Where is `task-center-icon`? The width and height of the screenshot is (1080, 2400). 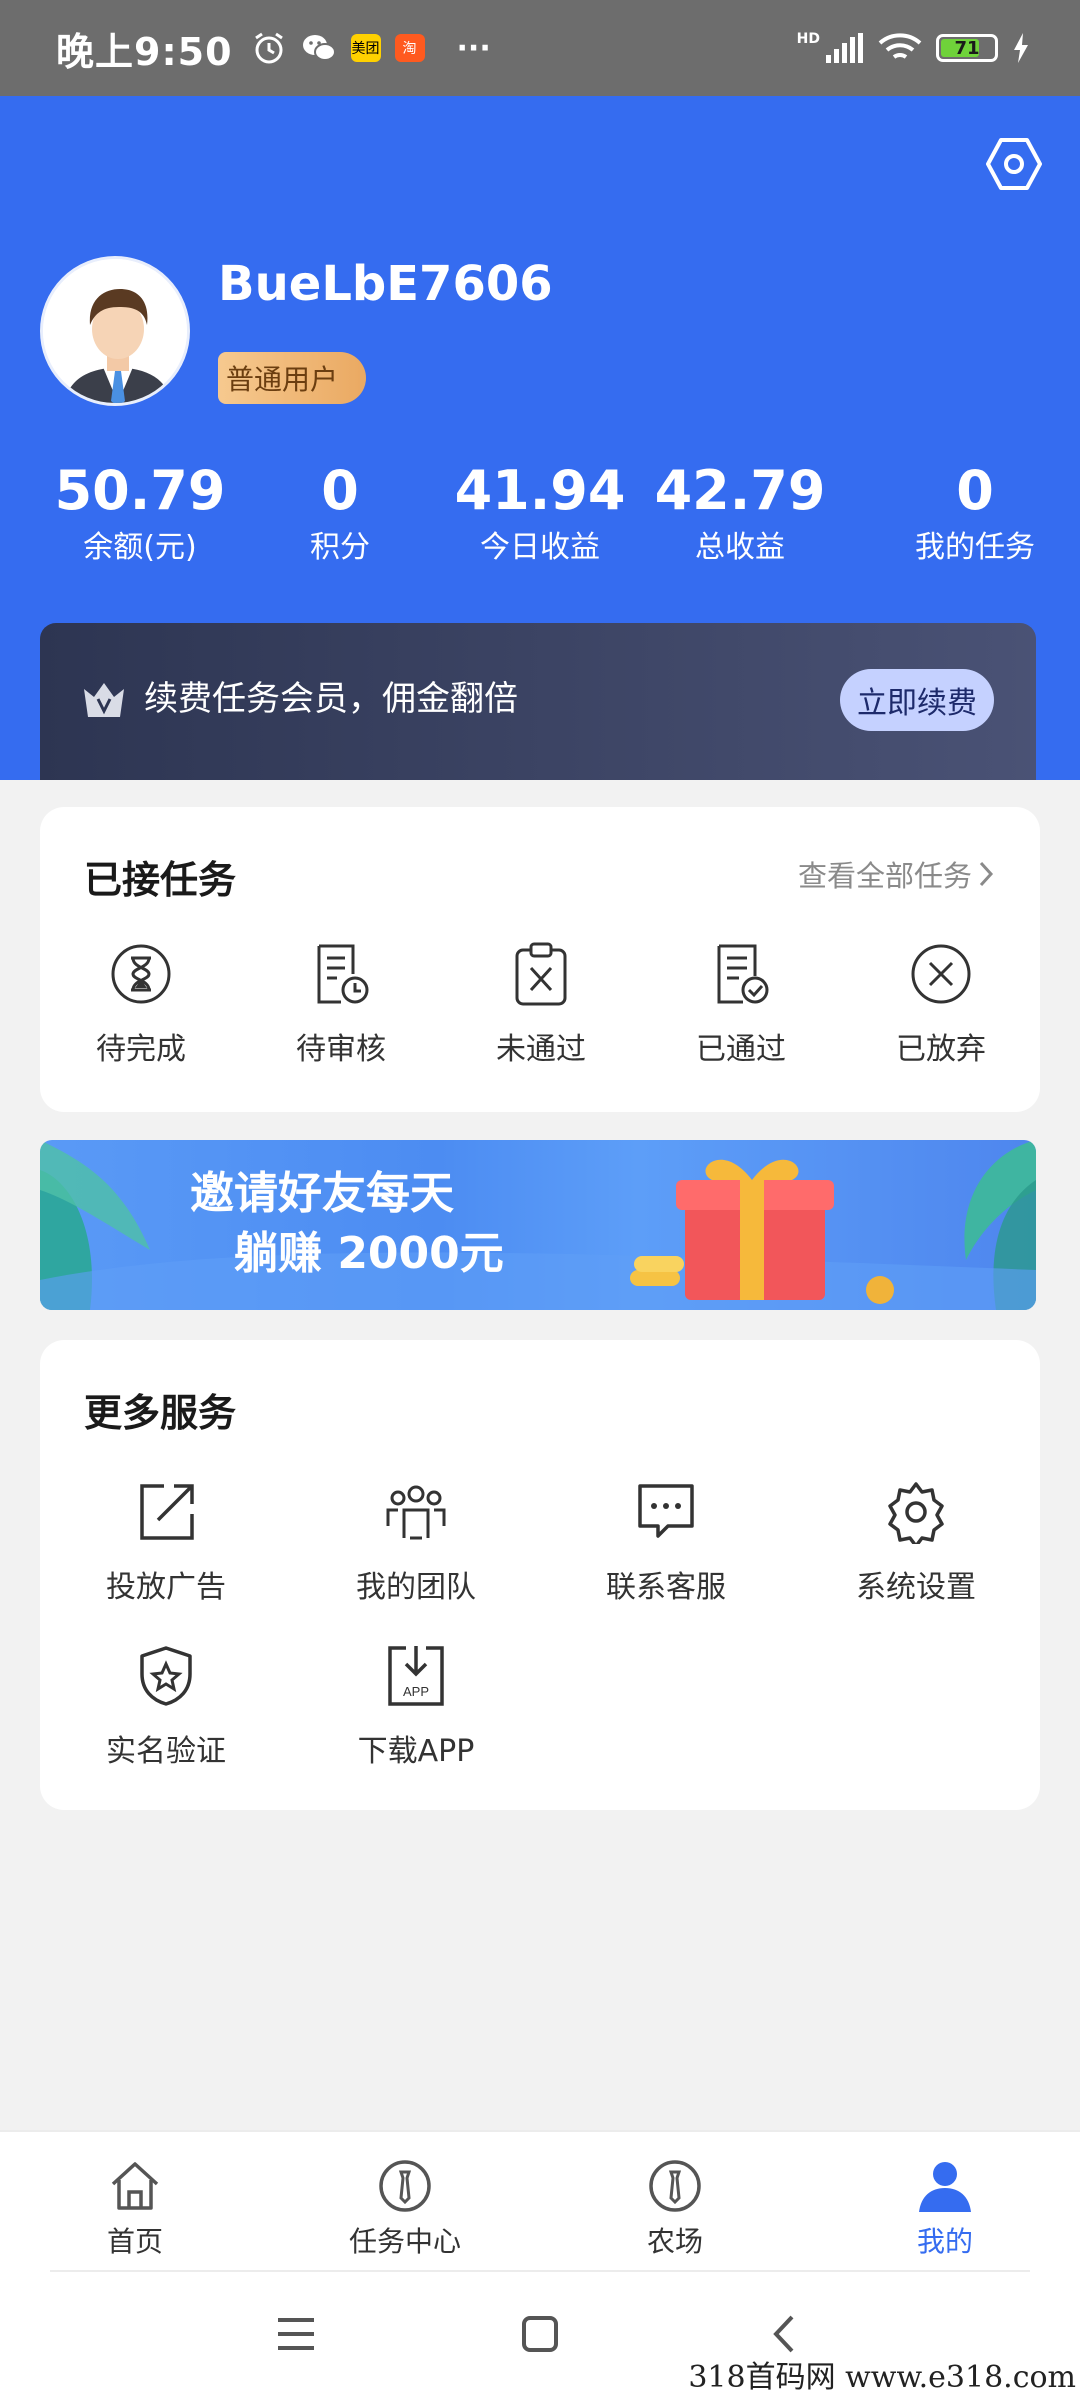
task-center-icon is located at coordinates (405, 2186).